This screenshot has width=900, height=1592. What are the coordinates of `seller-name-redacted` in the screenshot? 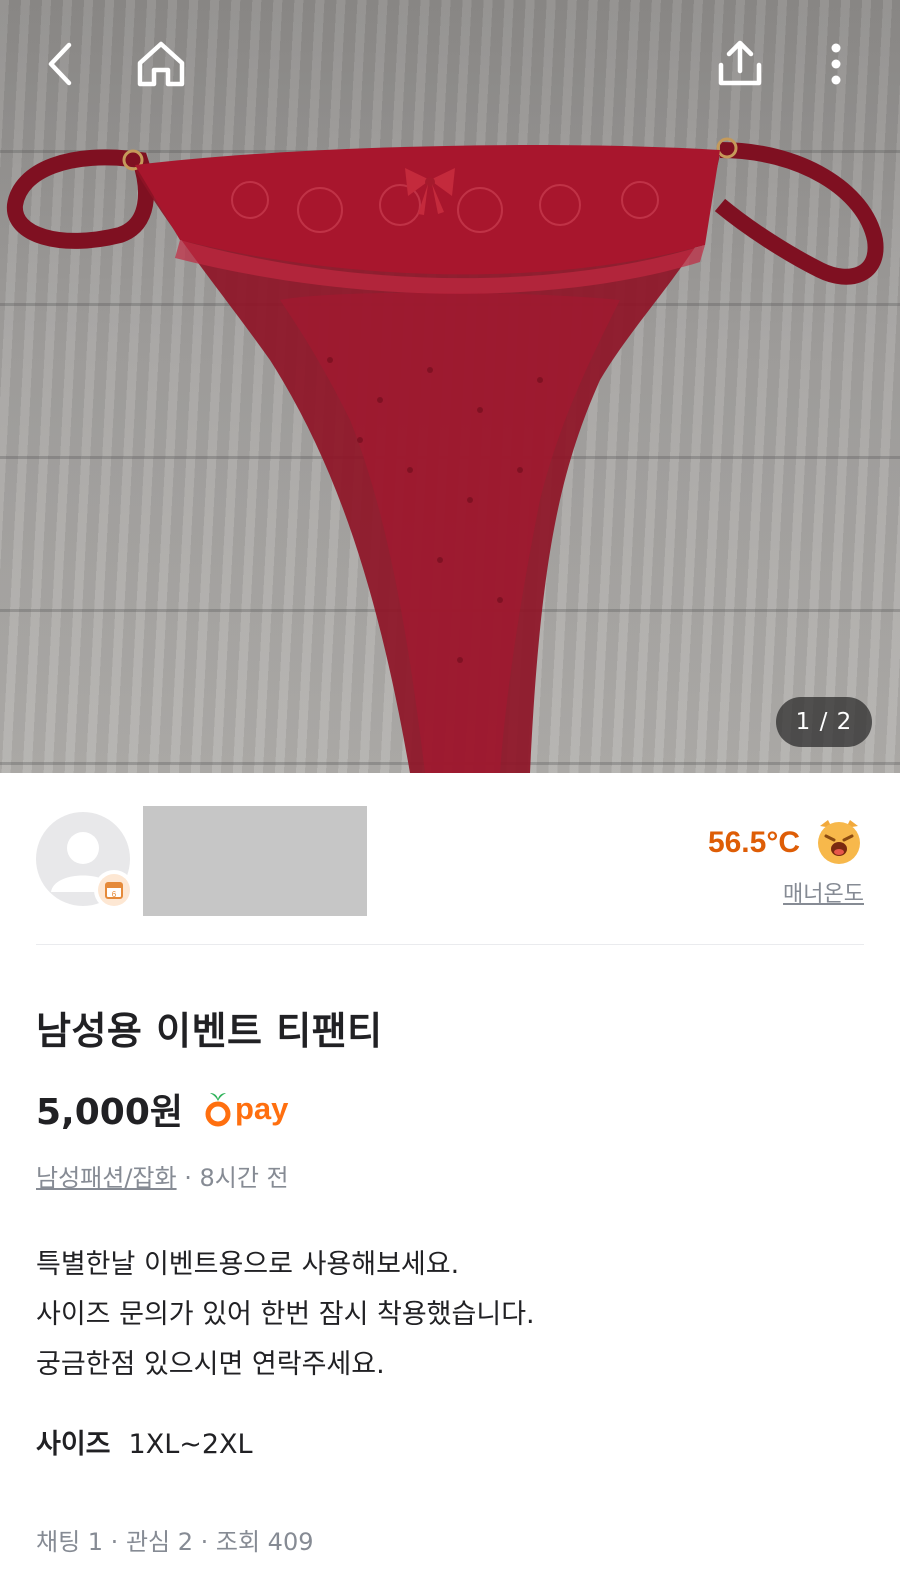 It's located at (255, 861).